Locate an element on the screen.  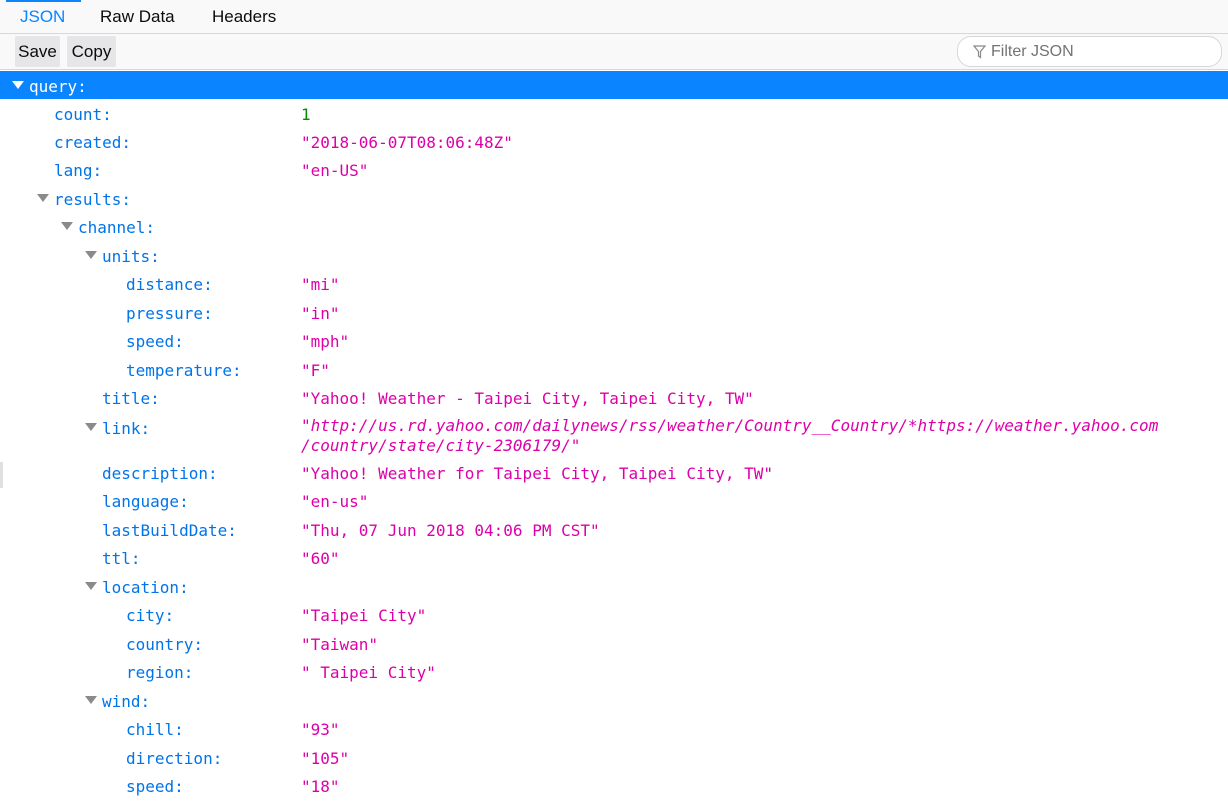
tree-value-link-continued: /country/state/city-2306179/" is located at coordinates (440, 445).